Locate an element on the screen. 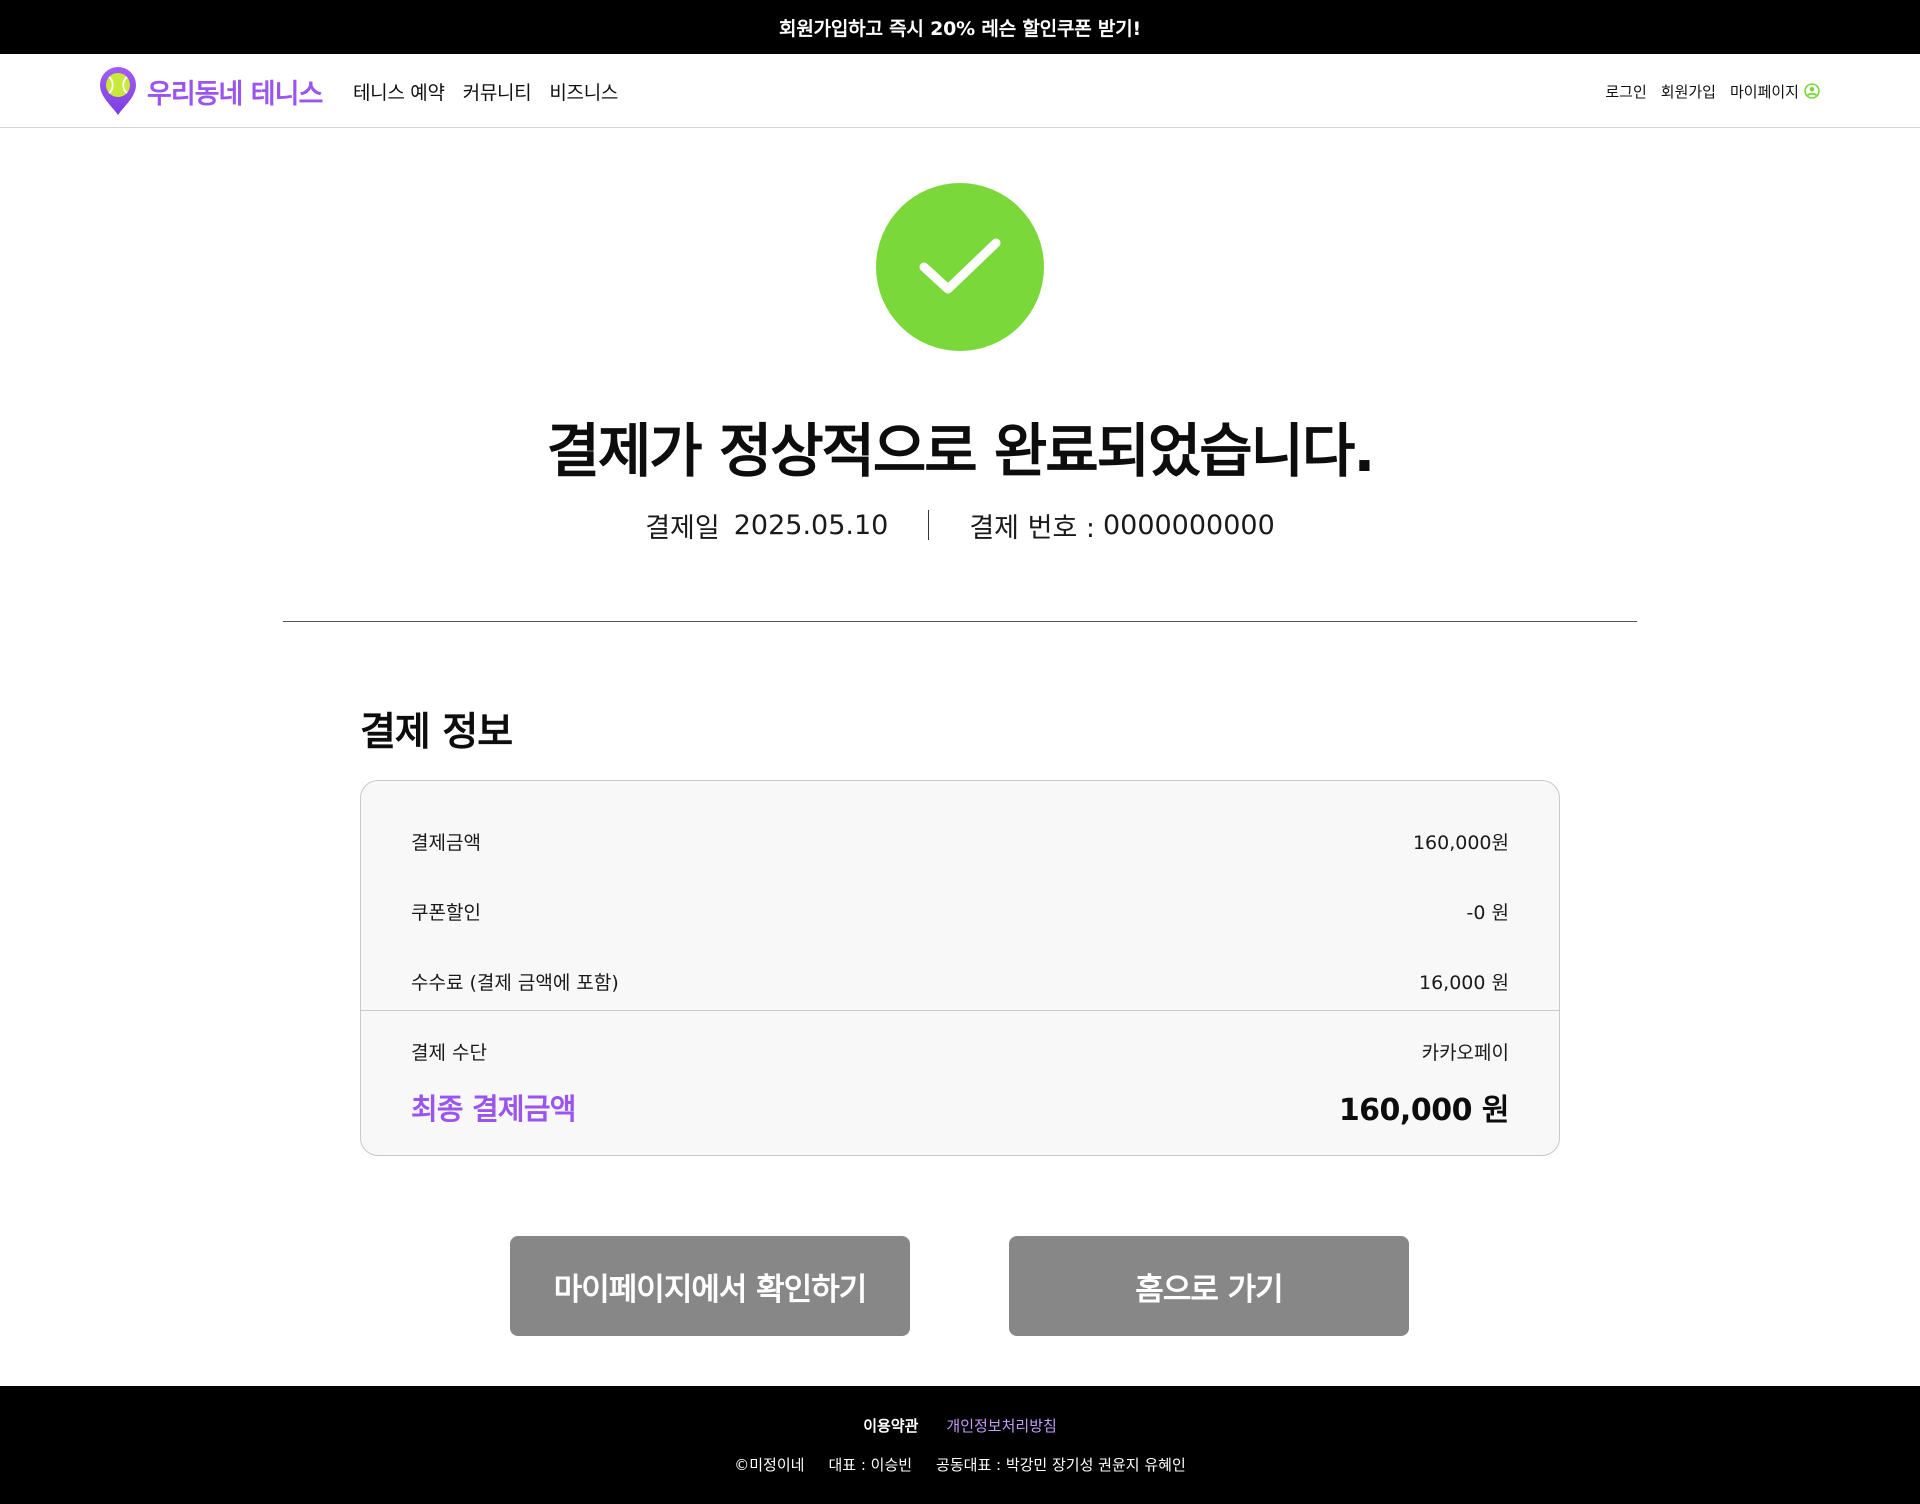  ceo-text: 대표 : 이승빈 is located at coordinates (870, 1465).